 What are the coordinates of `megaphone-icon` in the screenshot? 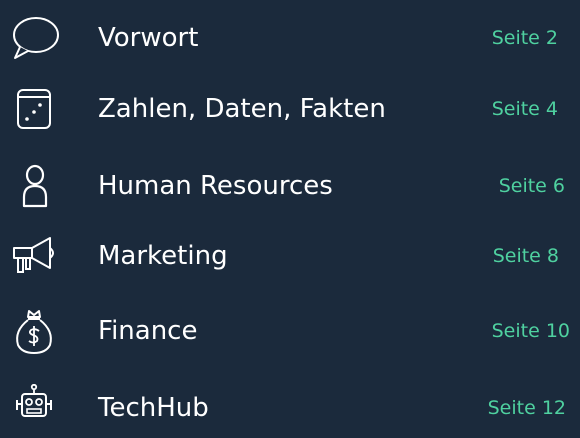 It's located at (34, 256).